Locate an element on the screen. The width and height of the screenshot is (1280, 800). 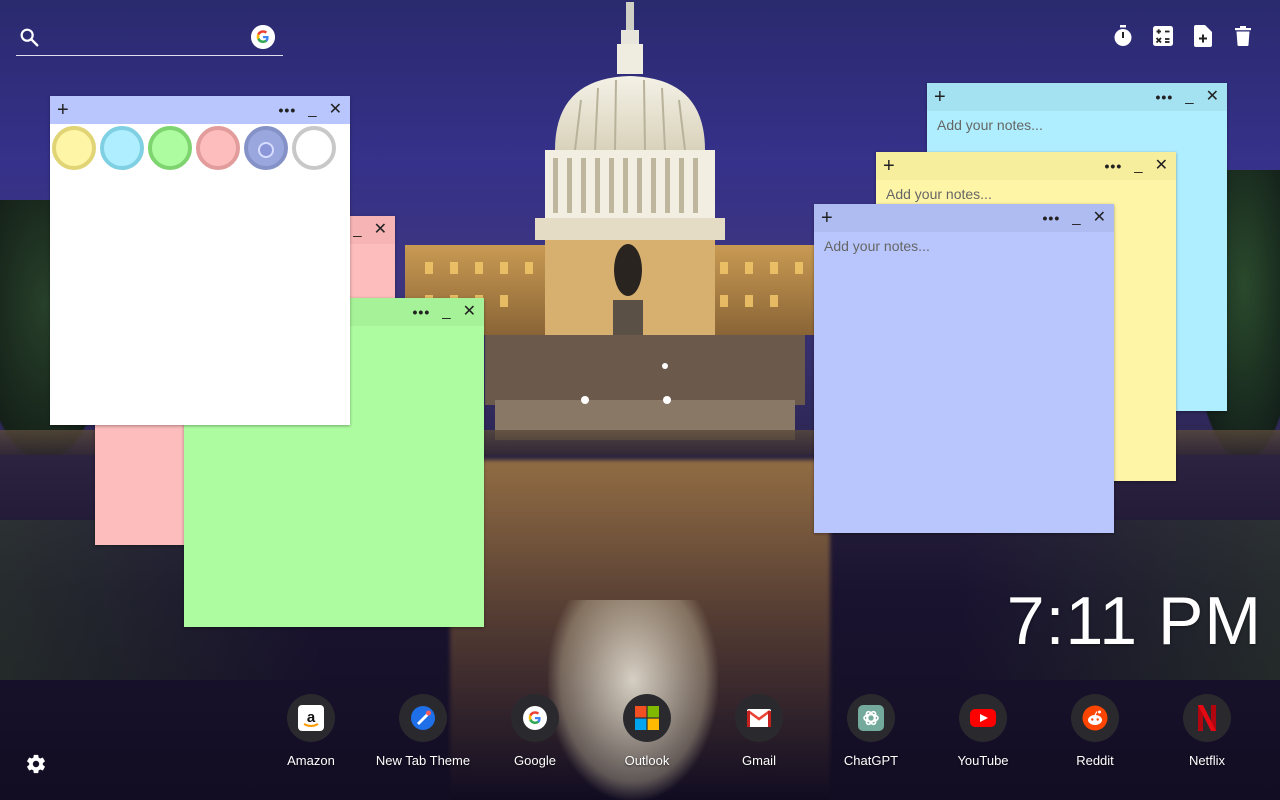
selected-indicator is located at coordinates (266, 150).